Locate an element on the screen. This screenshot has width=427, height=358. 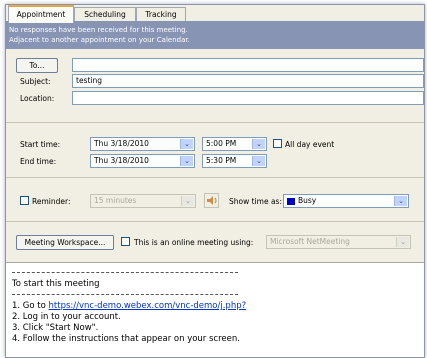
show-time-as-label: Show time as: is located at coordinates (255, 201).